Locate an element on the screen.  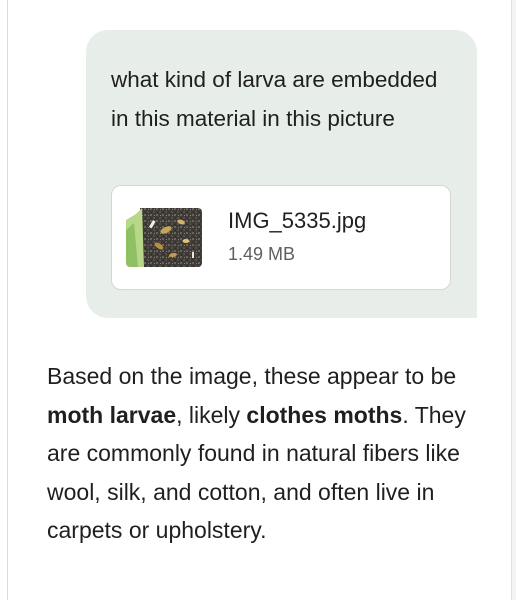
attachment-file-size: 1.49 MB is located at coordinates (262, 254).